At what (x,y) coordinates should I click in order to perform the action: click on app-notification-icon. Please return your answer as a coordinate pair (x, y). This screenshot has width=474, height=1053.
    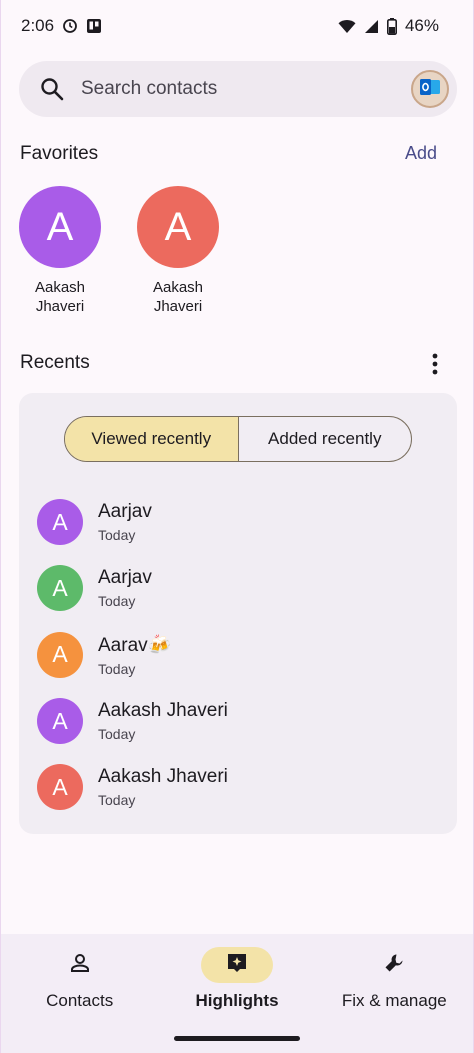
    Looking at the image, I should click on (94, 26).